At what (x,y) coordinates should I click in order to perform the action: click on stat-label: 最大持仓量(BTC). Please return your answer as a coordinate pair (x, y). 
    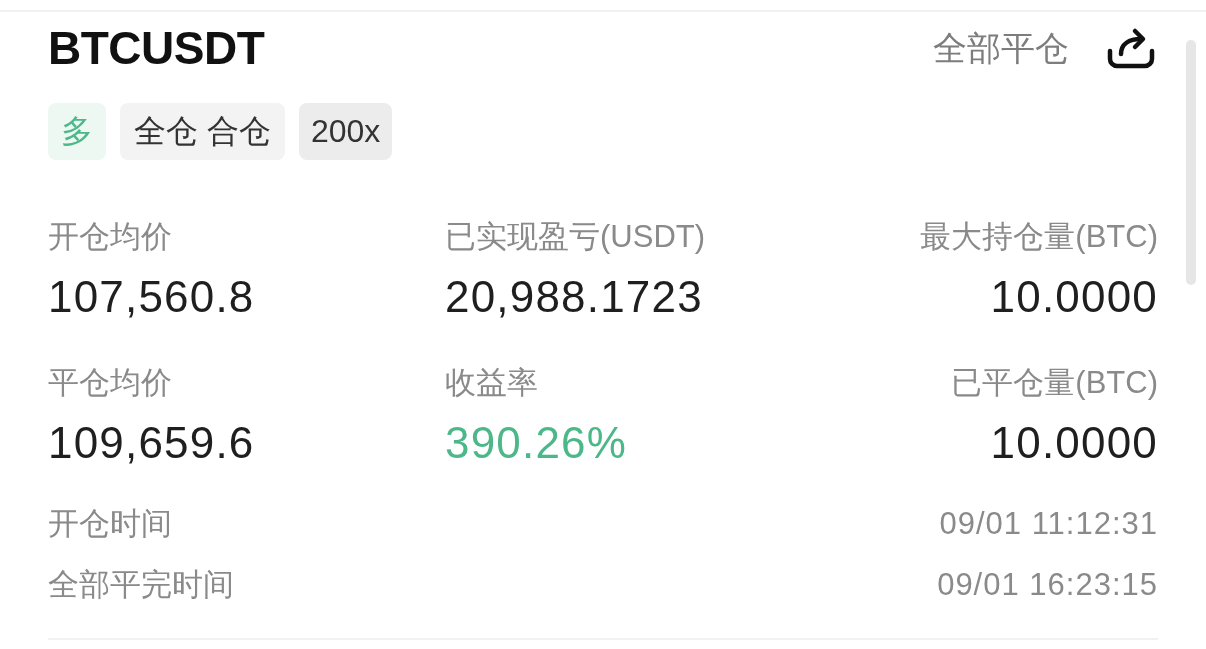
    Looking at the image, I should click on (1039, 237).